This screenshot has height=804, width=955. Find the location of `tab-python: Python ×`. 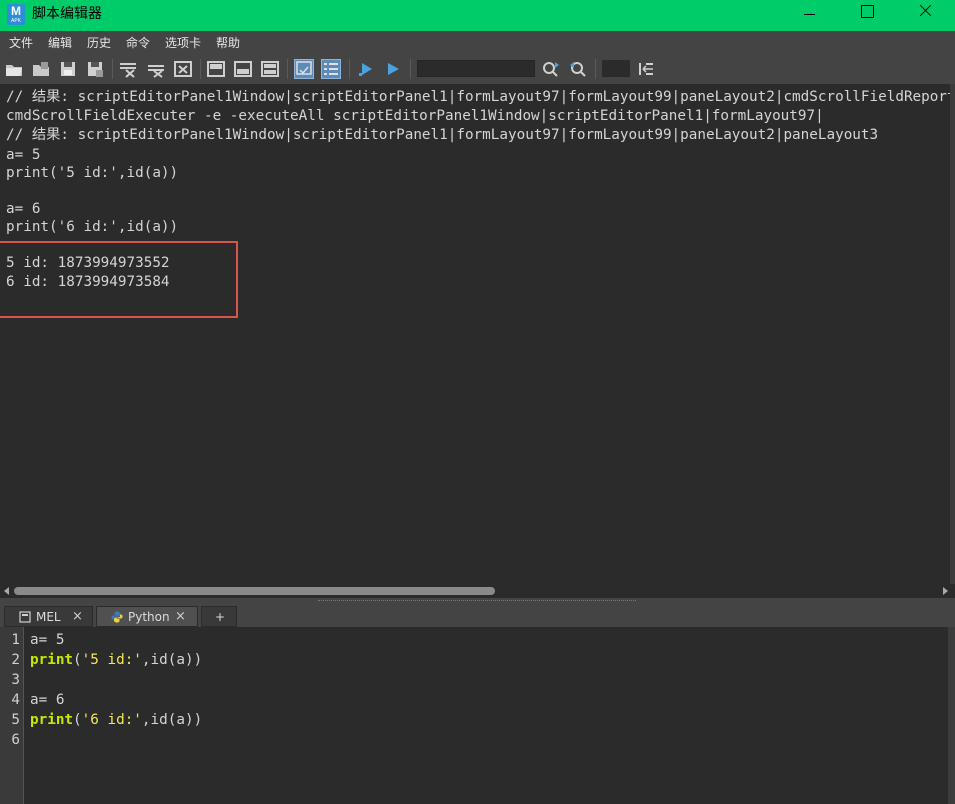

tab-python: Python × is located at coordinates (147, 616).